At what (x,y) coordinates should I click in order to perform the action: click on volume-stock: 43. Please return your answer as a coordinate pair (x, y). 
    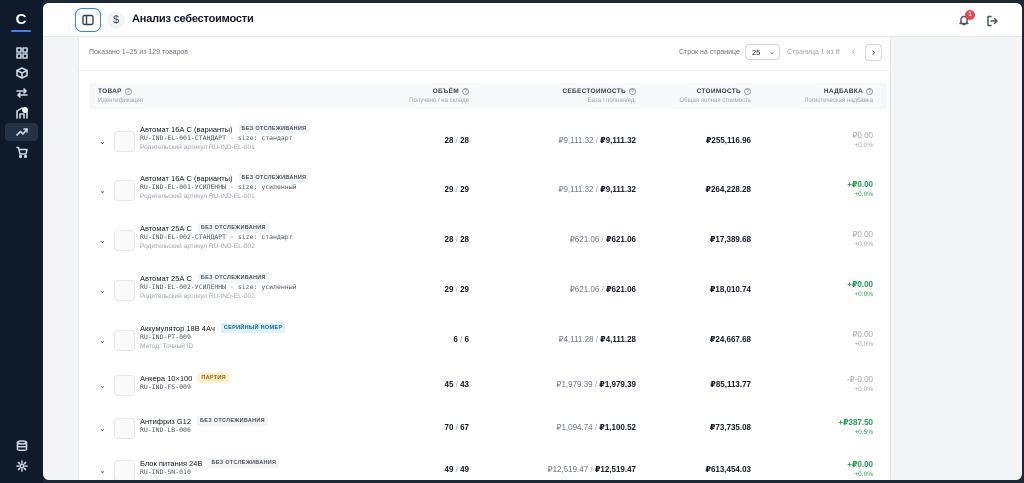
    Looking at the image, I should click on (464, 384).